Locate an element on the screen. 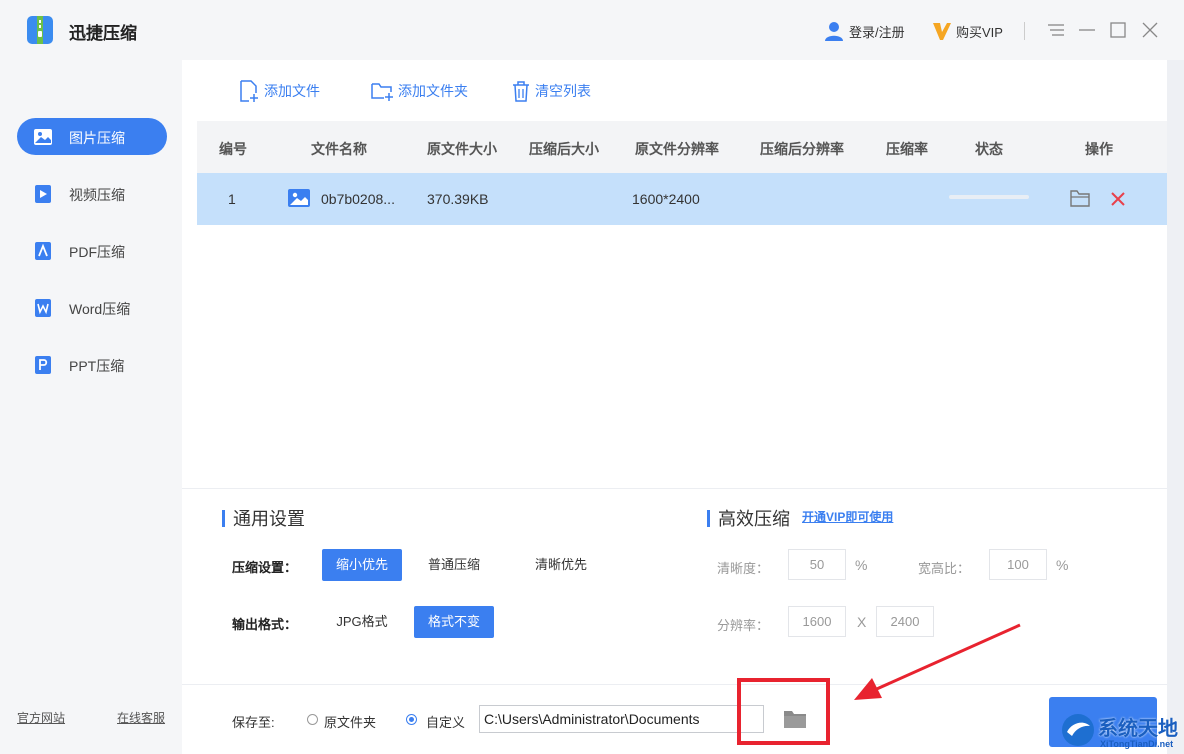 This screenshot has width=1184, height=754. option-normal-compress: 普通压缩 is located at coordinates (454, 565).